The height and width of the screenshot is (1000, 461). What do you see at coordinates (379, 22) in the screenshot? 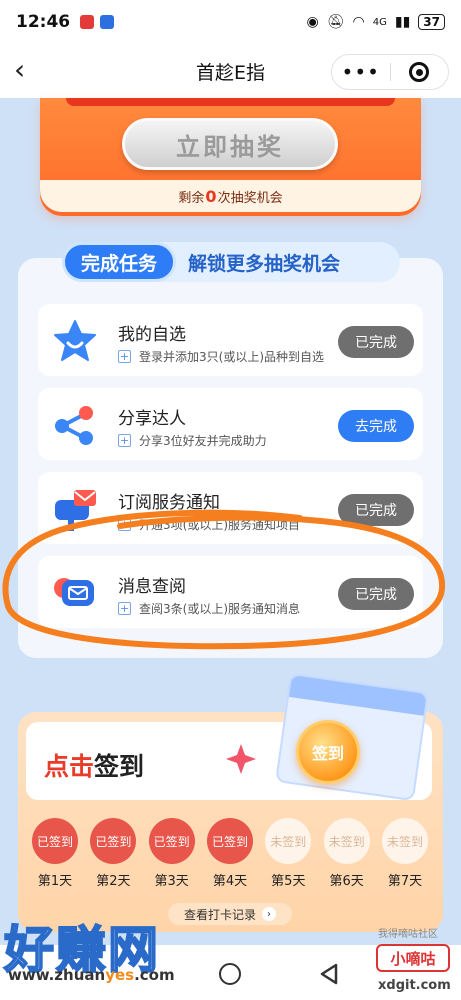
I see `network-type: 4G` at bounding box center [379, 22].